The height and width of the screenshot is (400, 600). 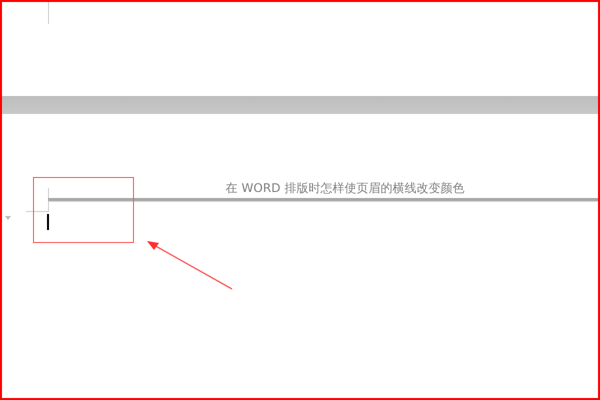 What do you see at coordinates (345, 188) in the screenshot?
I see `header-text: 在 WORD 排版时怎样使页眉的横线改变颜色` at bounding box center [345, 188].